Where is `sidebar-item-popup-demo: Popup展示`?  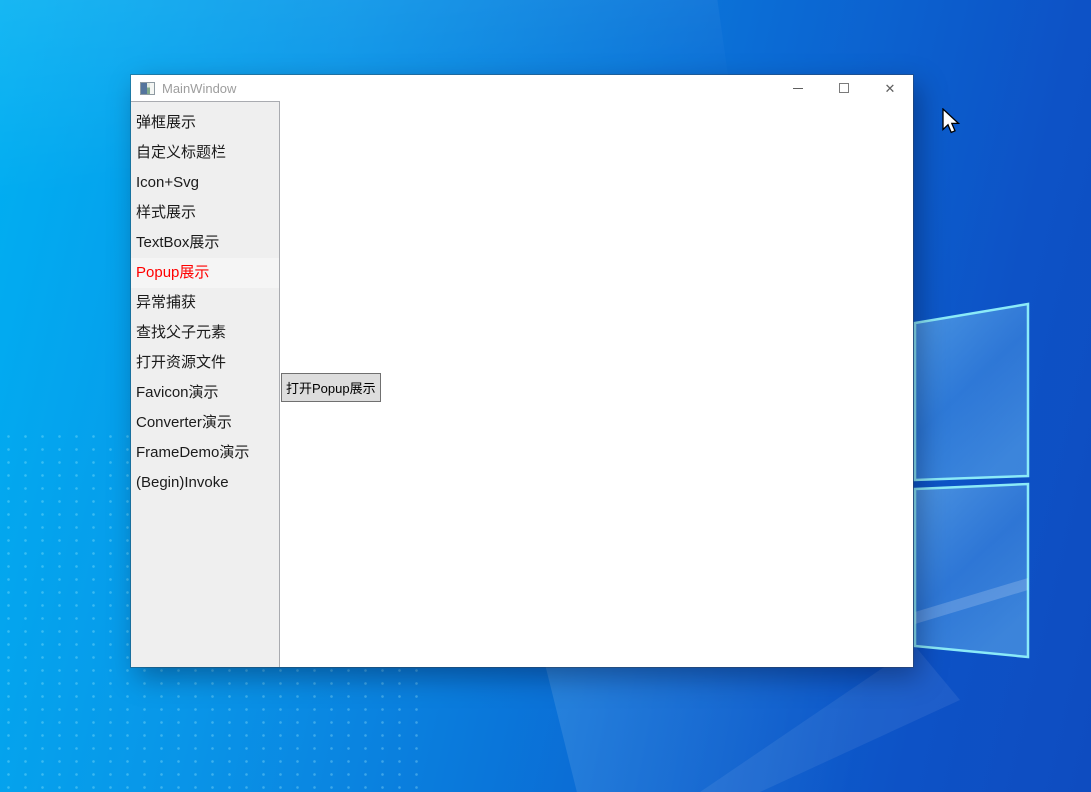 sidebar-item-popup-demo: Popup展示 is located at coordinates (205, 273).